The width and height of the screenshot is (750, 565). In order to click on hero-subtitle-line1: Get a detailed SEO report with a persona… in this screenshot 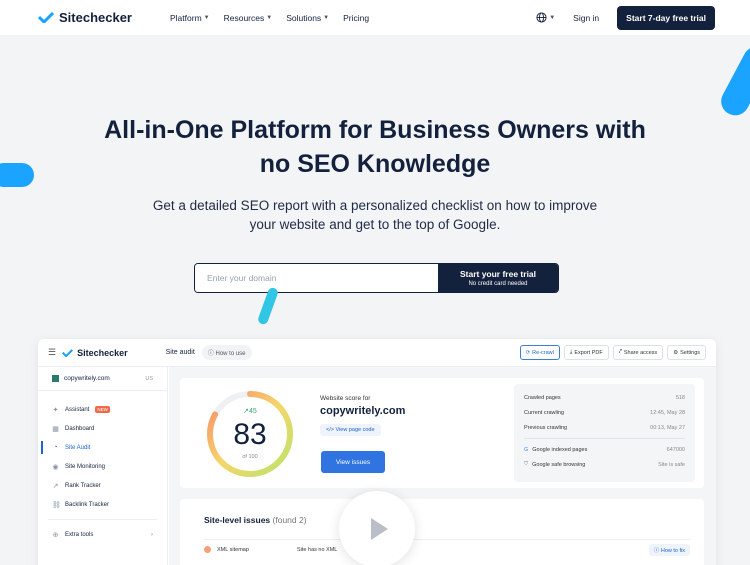, I will do `click(375, 205)`.